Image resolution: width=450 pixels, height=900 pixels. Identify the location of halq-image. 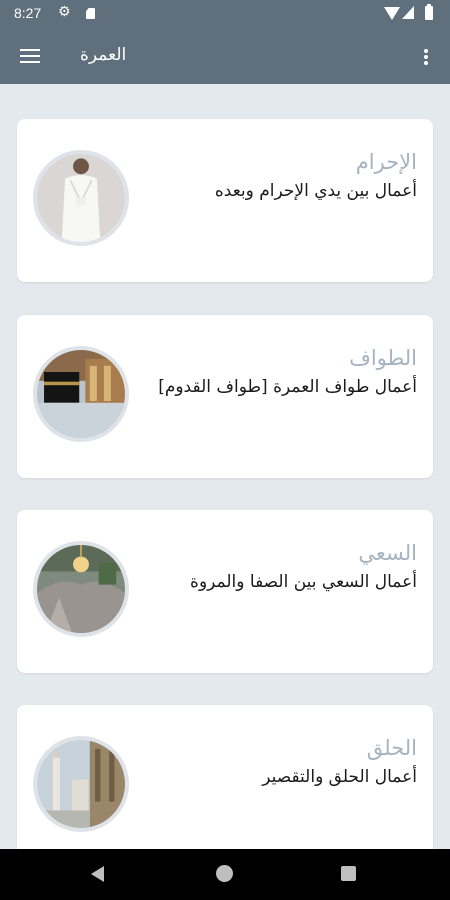
(81, 784).